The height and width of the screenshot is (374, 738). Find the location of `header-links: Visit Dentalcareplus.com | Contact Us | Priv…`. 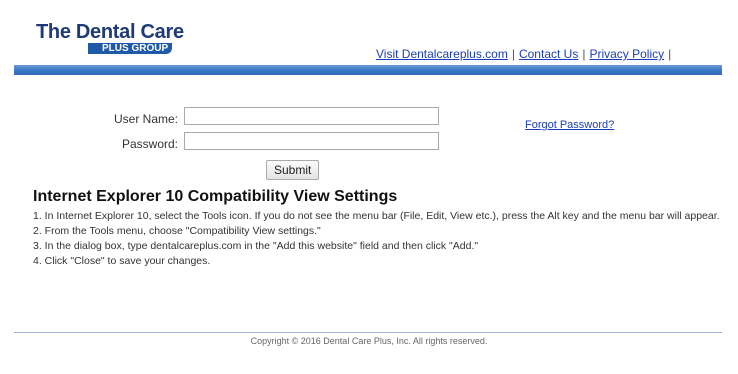

header-links: Visit Dentalcareplus.com | Contact Us | Priv… is located at coordinates (525, 54).